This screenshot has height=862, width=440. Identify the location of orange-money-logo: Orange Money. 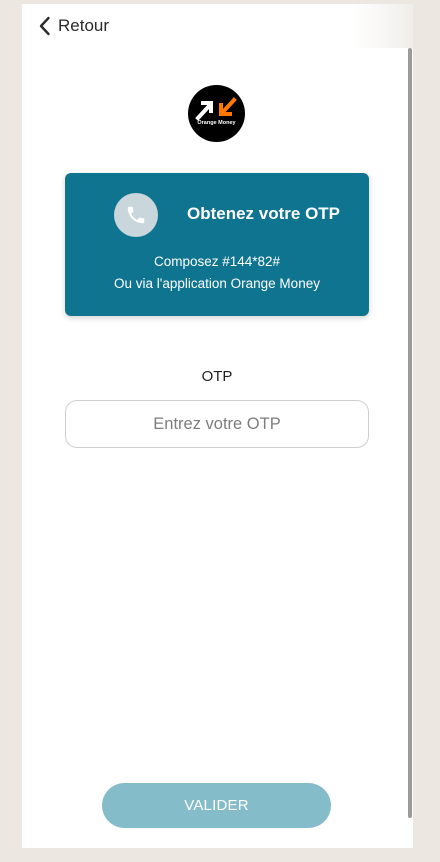
(216, 113).